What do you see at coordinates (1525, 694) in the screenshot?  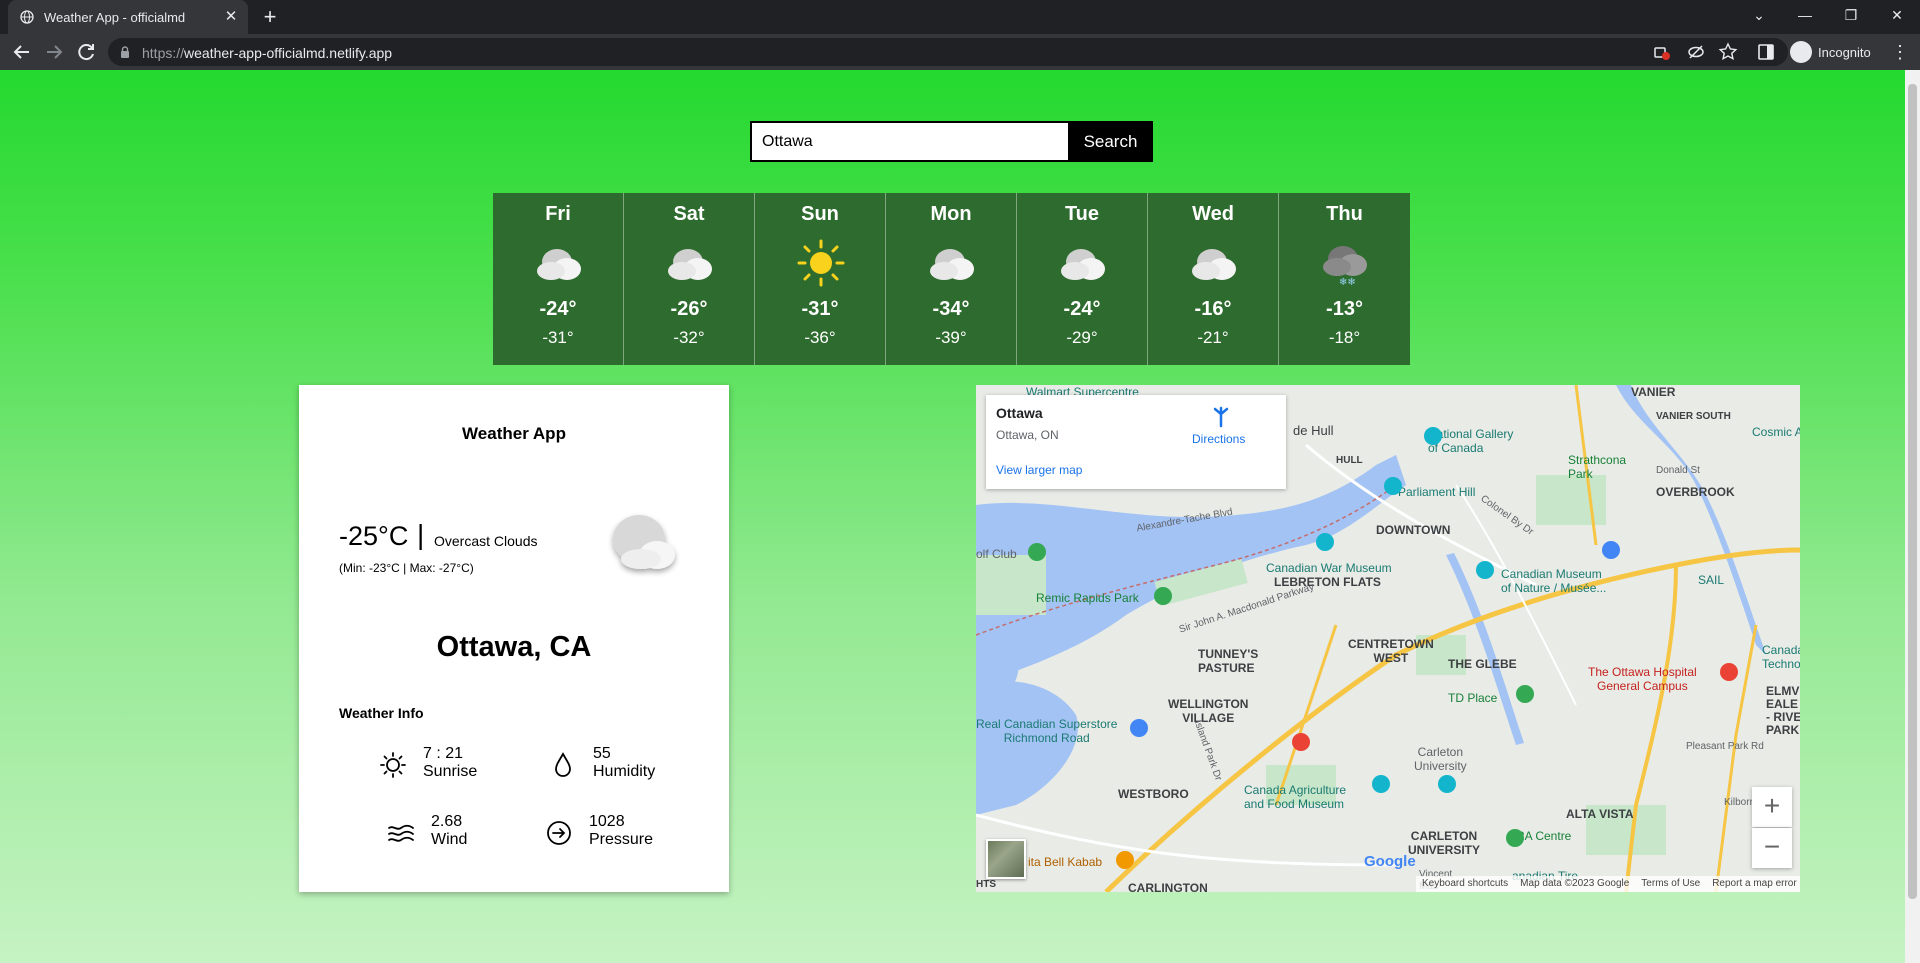 I see `stadium-pin-icon` at bounding box center [1525, 694].